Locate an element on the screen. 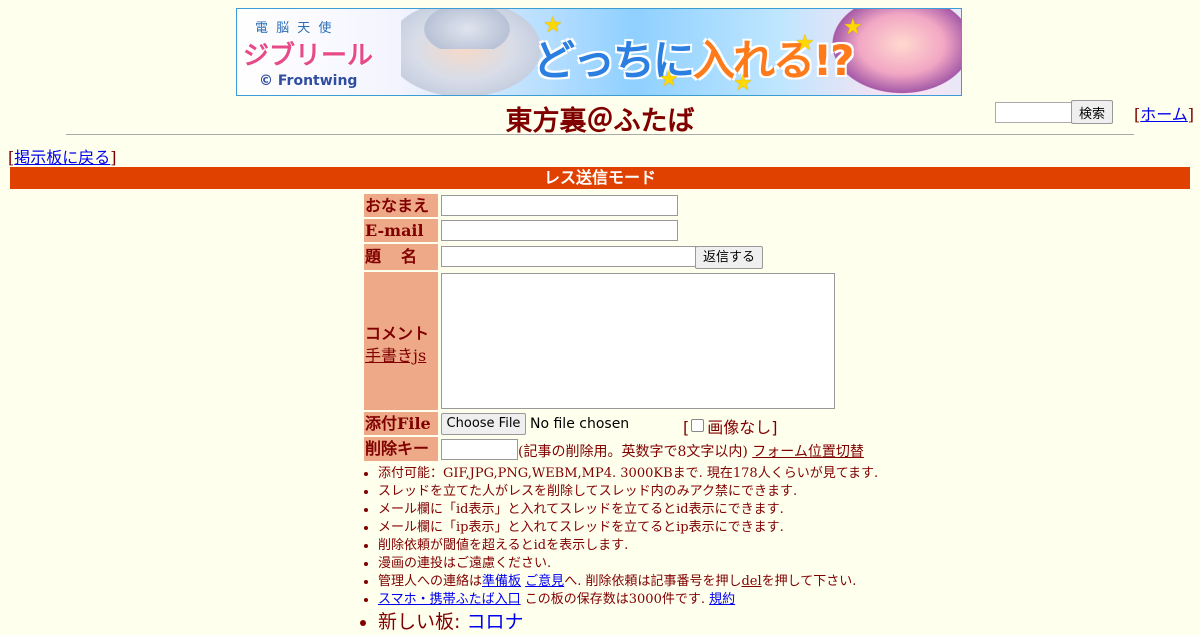  note-item: スレッドを立てた人がレスを削除してスレッド内のみアク禁にできます. is located at coordinates (628, 492).